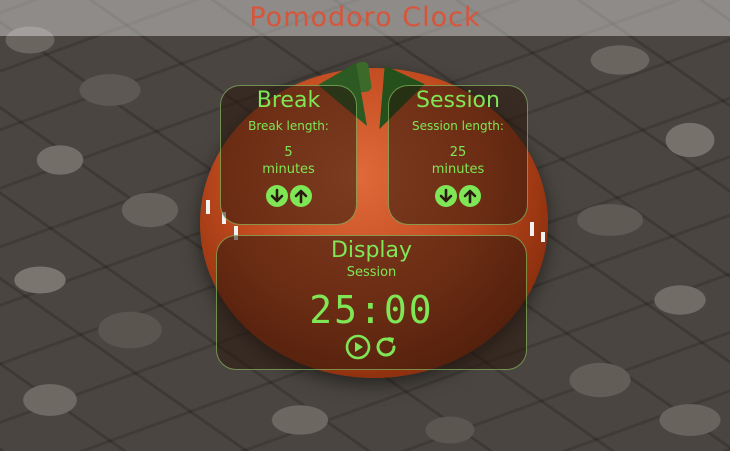  Describe the element at coordinates (371, 250) in the screenshot. I see `display-title: Display` at that location.